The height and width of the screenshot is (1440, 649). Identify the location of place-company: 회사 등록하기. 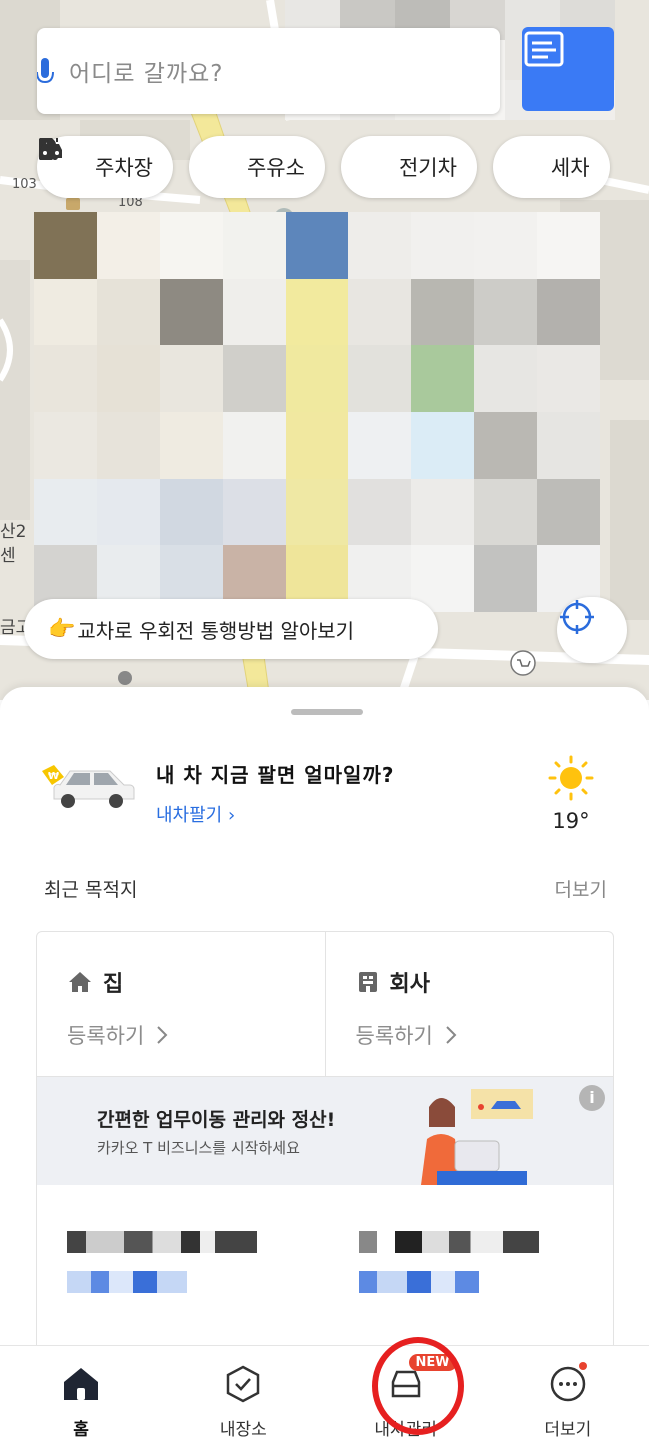
(469, 1004).